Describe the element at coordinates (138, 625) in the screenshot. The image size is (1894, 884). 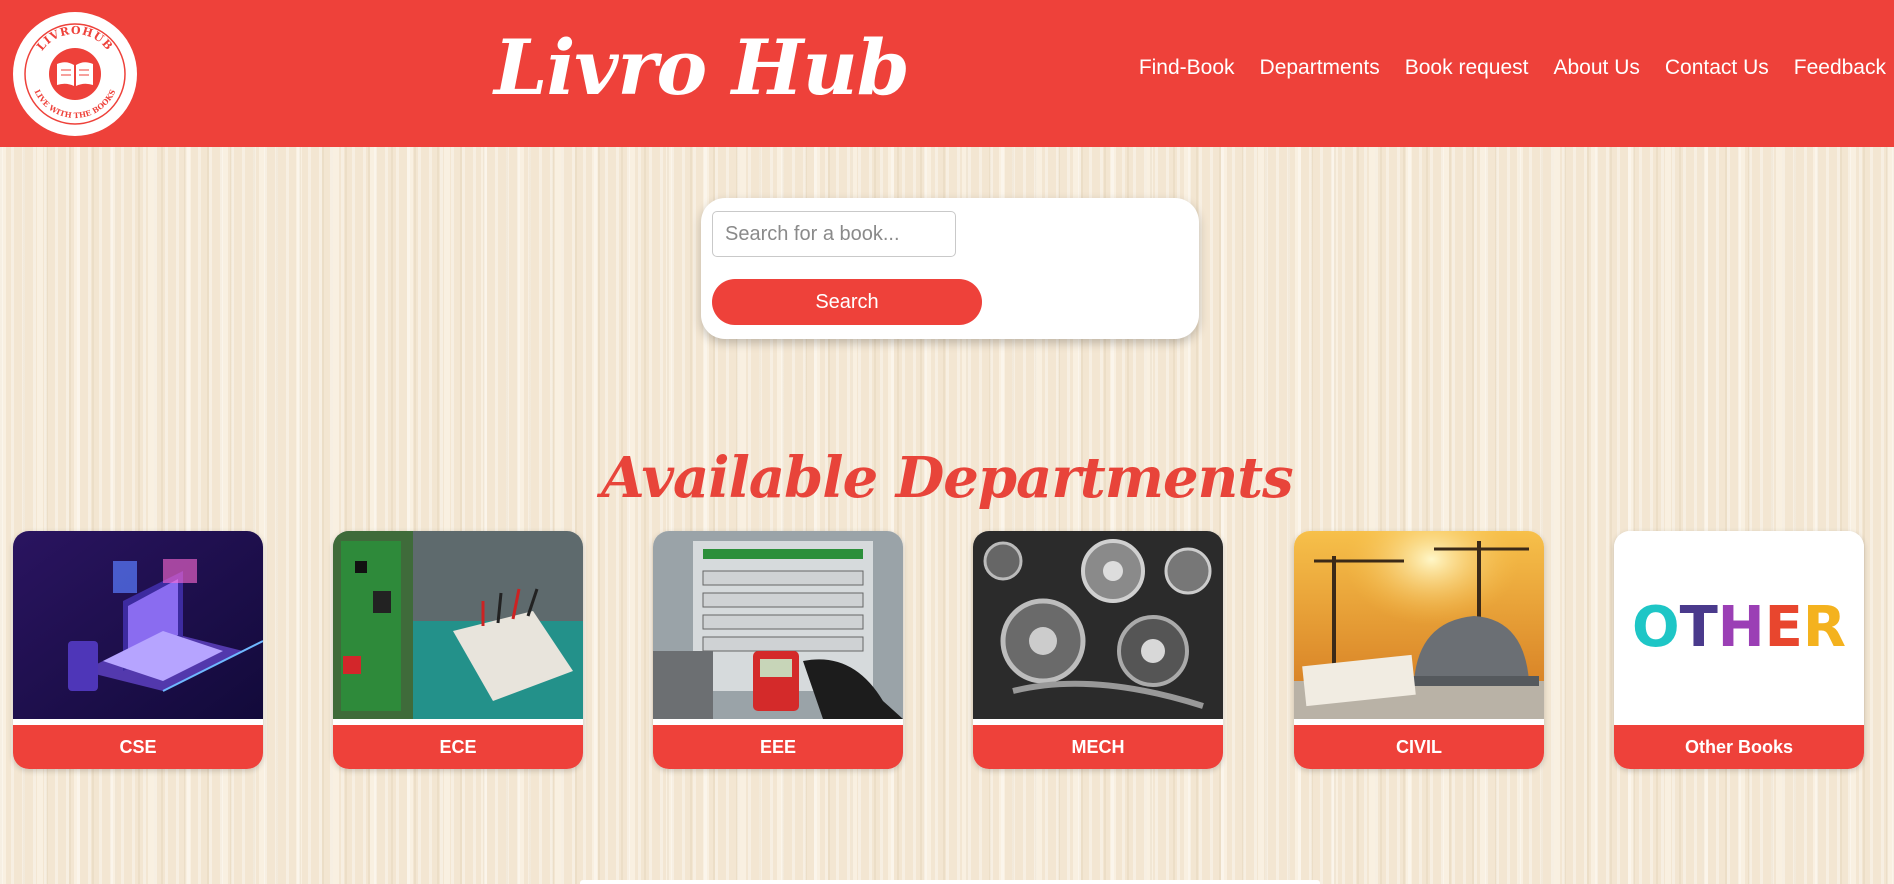
I see `cse-image` at that location.